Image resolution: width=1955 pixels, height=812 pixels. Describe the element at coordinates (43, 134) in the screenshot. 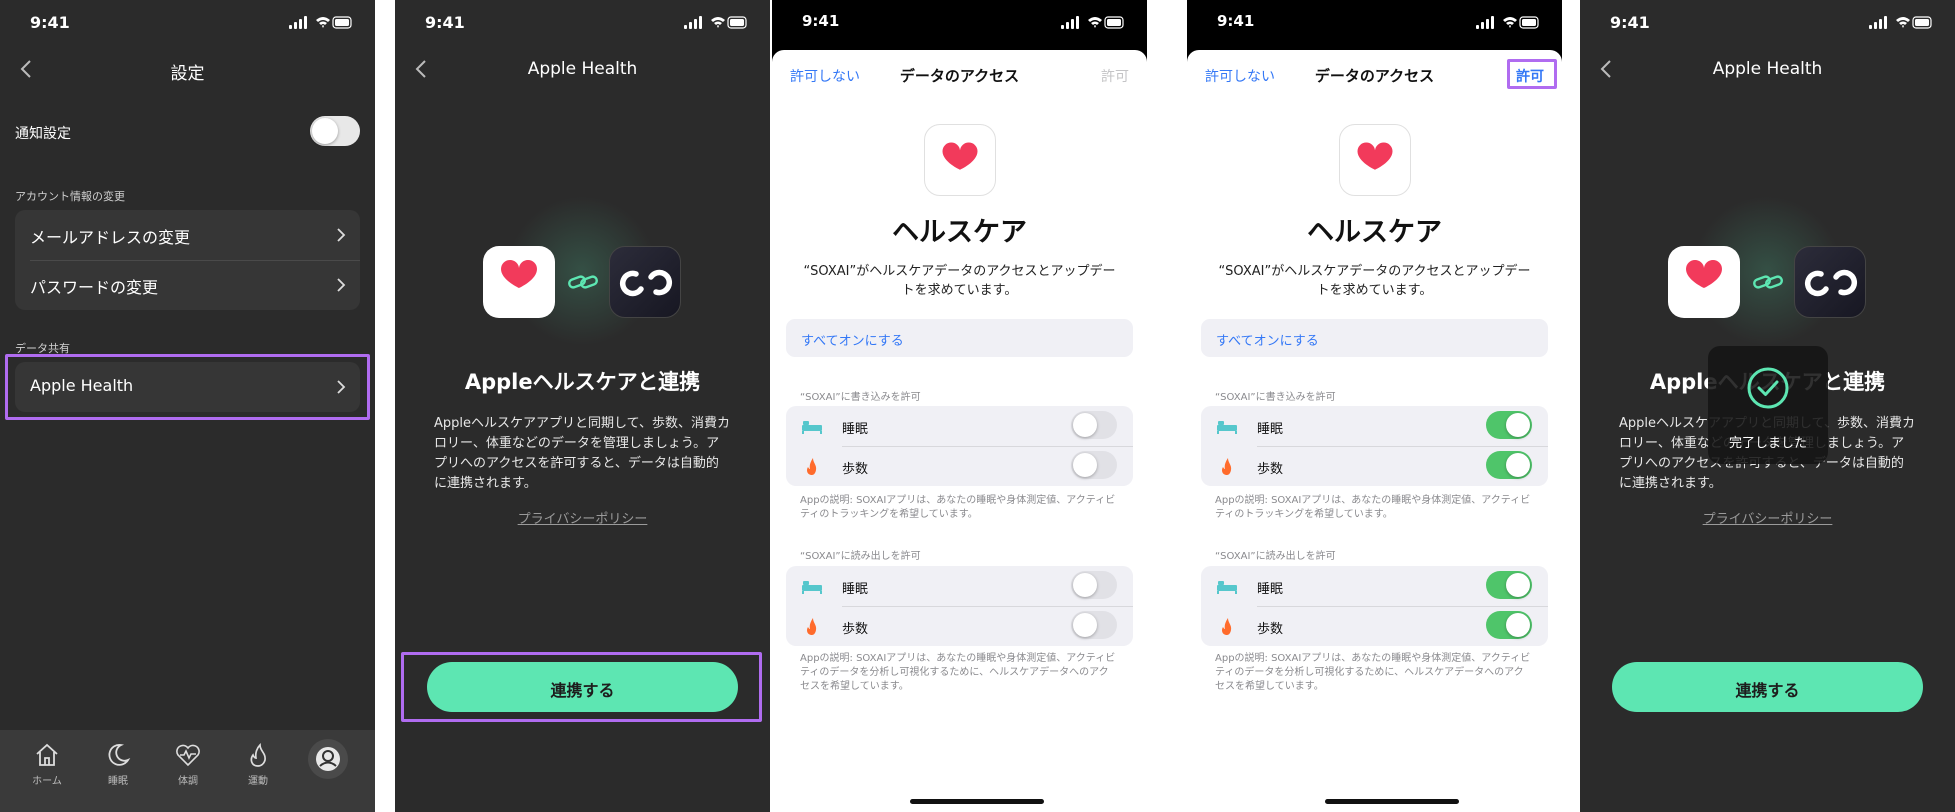

I see `notification-label: 通知設定` at that location.